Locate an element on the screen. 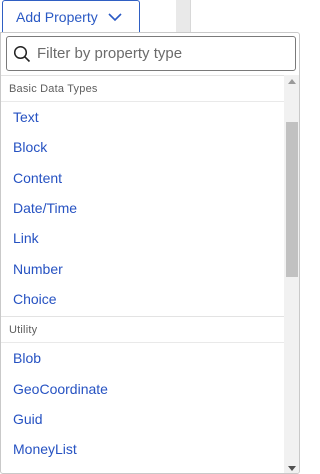 Image resolution: width=320 pixels, height=474 pixels. group-header-basic-data-types: Basic Data Types is located at coordinates (142, 88).